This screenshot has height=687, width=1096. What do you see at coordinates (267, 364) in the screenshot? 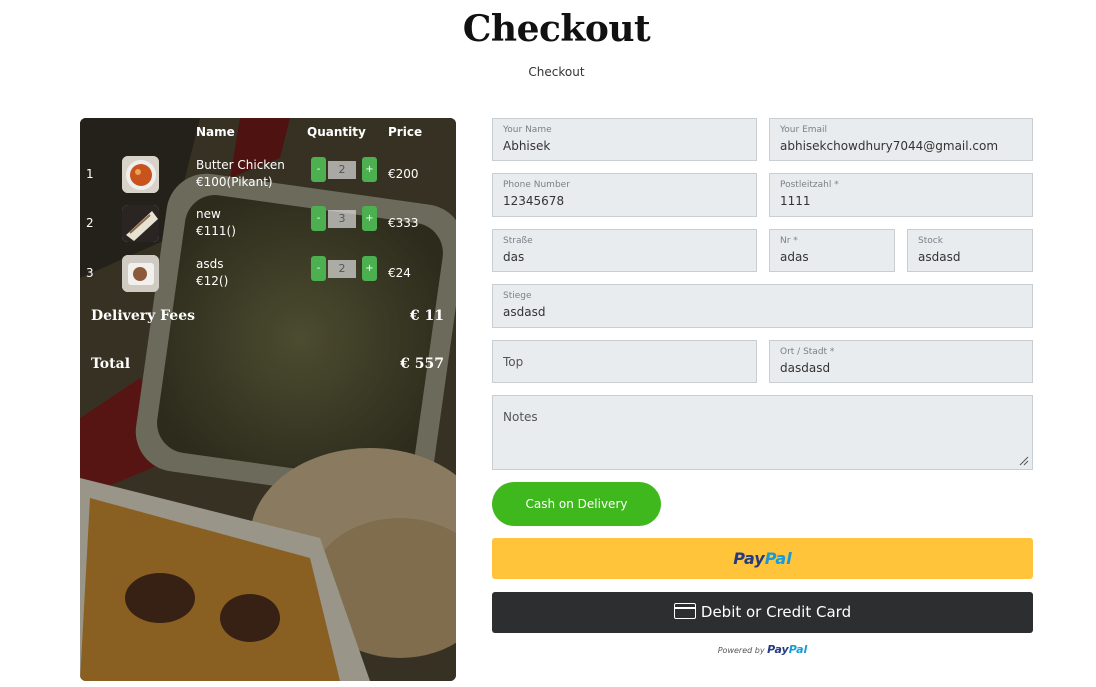
I see `total-row: Total € 557` at bounding box center [267, 364].